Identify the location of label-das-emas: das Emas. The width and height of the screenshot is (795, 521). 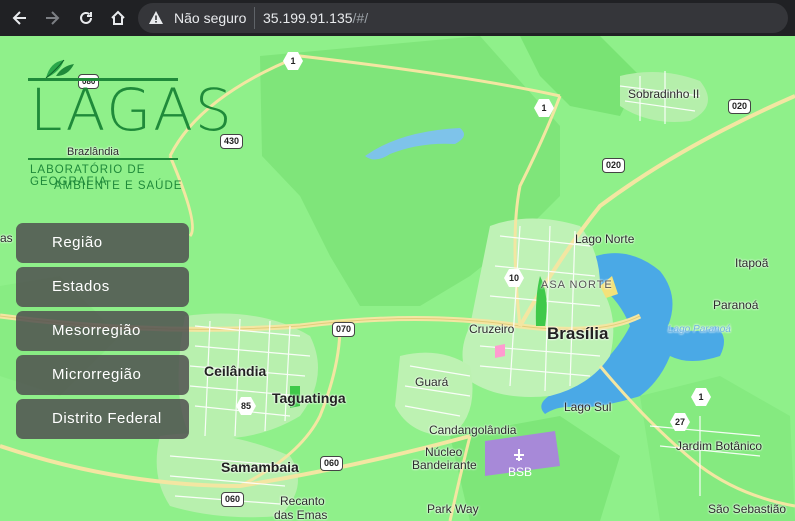
(301, 514).